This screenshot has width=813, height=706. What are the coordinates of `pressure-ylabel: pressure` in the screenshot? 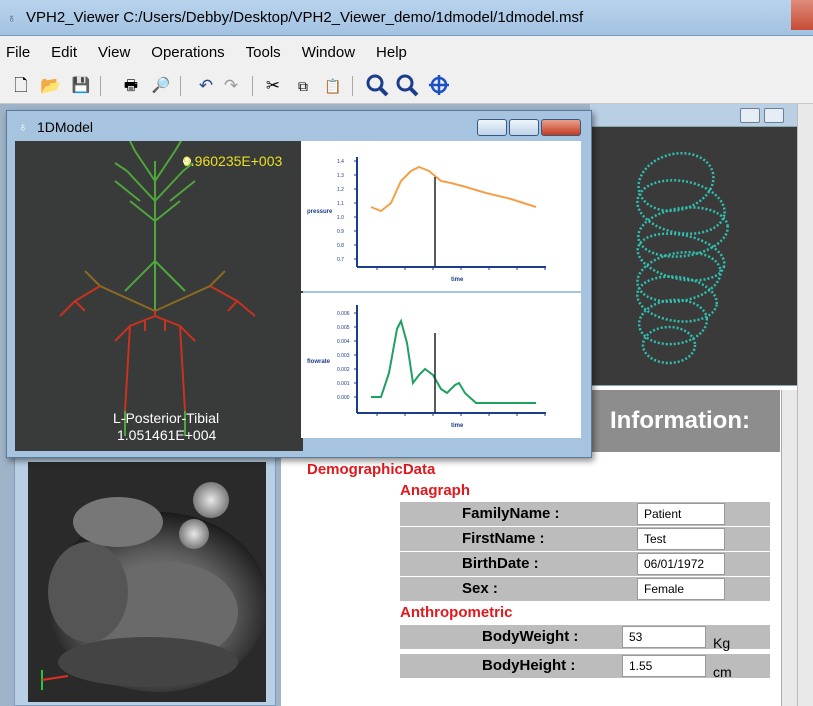 It's located at (320, 212).